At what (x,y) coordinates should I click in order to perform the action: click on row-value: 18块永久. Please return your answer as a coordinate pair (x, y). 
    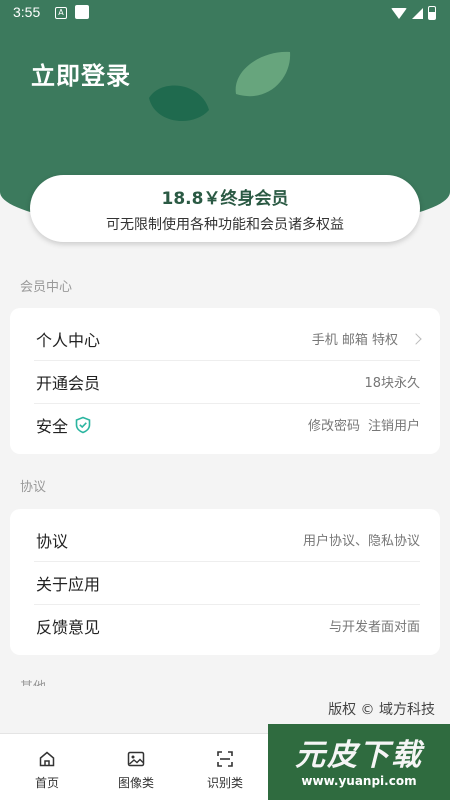
    Looking at the image, I should click on (392, 383).